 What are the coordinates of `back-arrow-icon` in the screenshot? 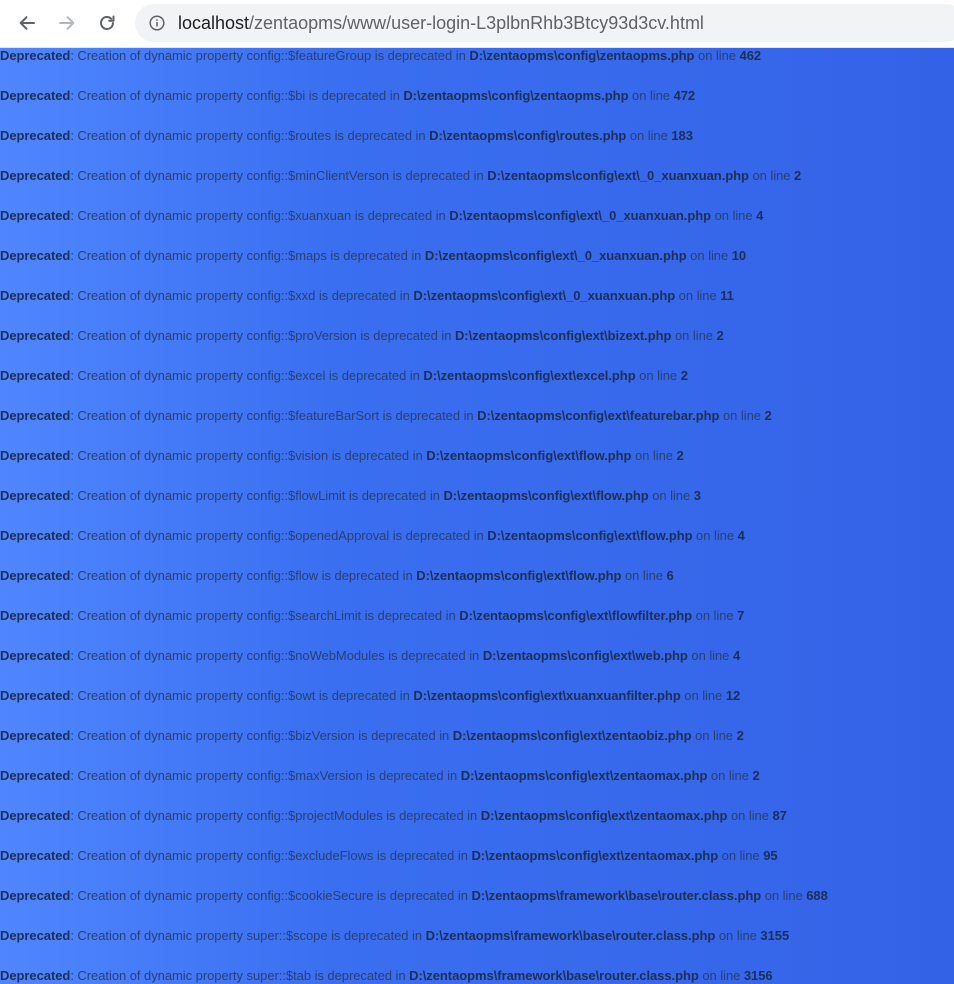 It's located at (27, 23).